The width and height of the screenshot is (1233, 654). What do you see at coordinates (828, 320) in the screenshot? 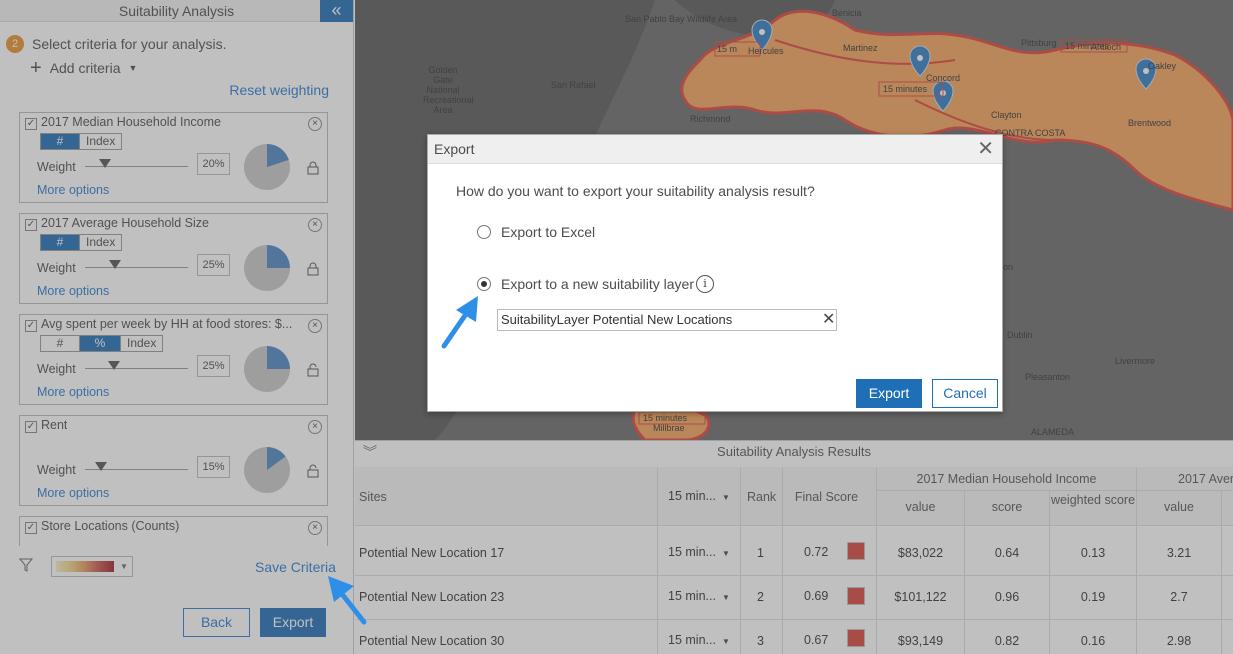
I see `clear-input-icon: ✕` at bounding box center [828, 320].